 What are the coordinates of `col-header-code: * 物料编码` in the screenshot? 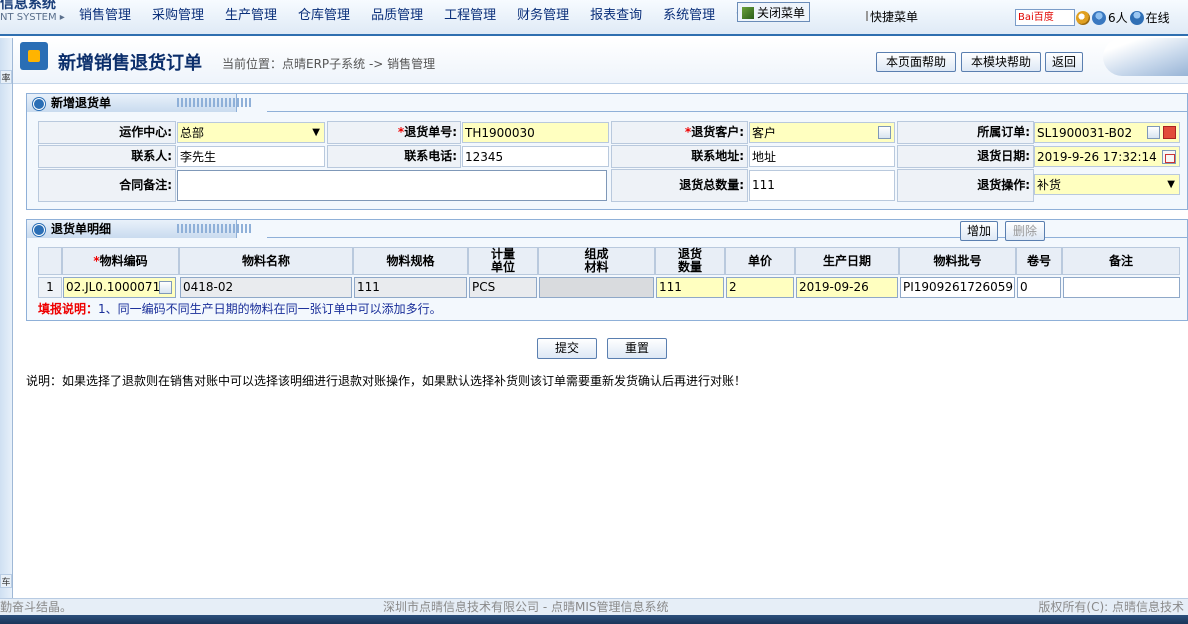 It's located at (120, 261).